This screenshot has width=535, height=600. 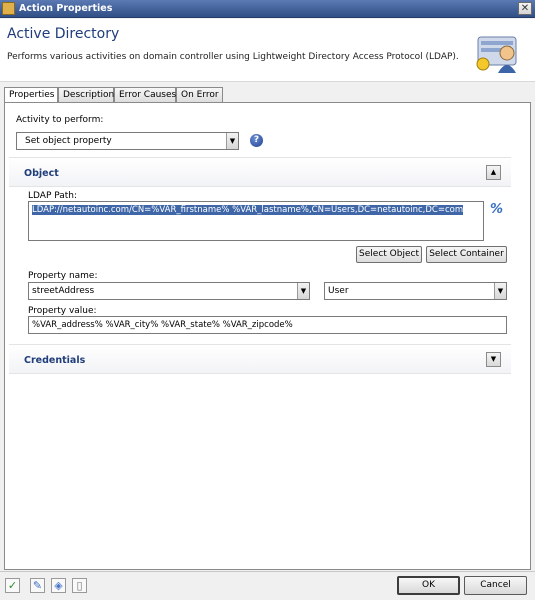 What do you see at coordinates (62, 311) in the screenshot?
I see `property-value-label: Property value:` at bounding box center [62, 311].